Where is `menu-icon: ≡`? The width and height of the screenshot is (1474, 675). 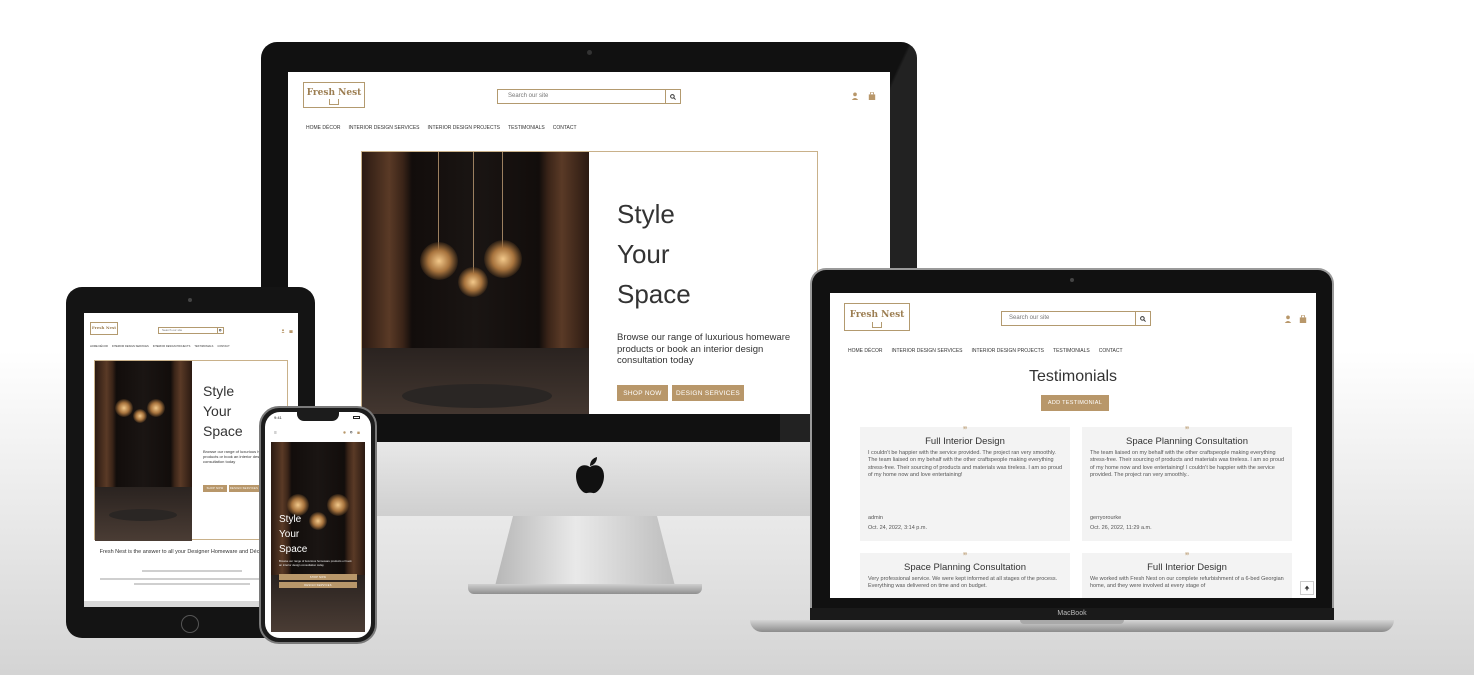 menu-icon: ≡ is located at coordinates (275, 433).